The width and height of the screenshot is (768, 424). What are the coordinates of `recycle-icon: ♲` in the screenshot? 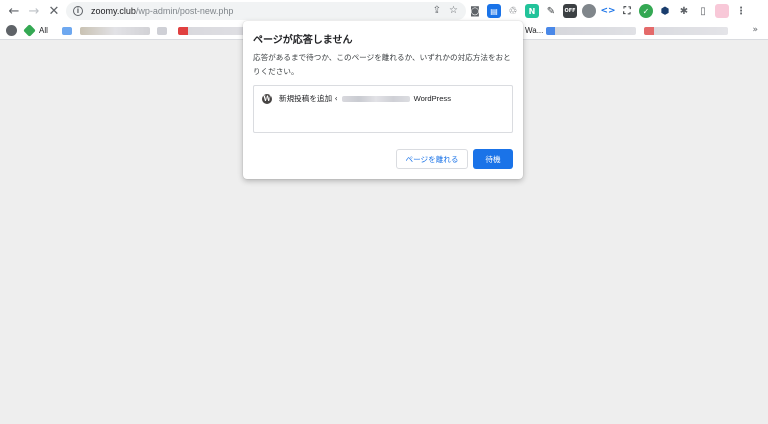 It's located at (513, 11).